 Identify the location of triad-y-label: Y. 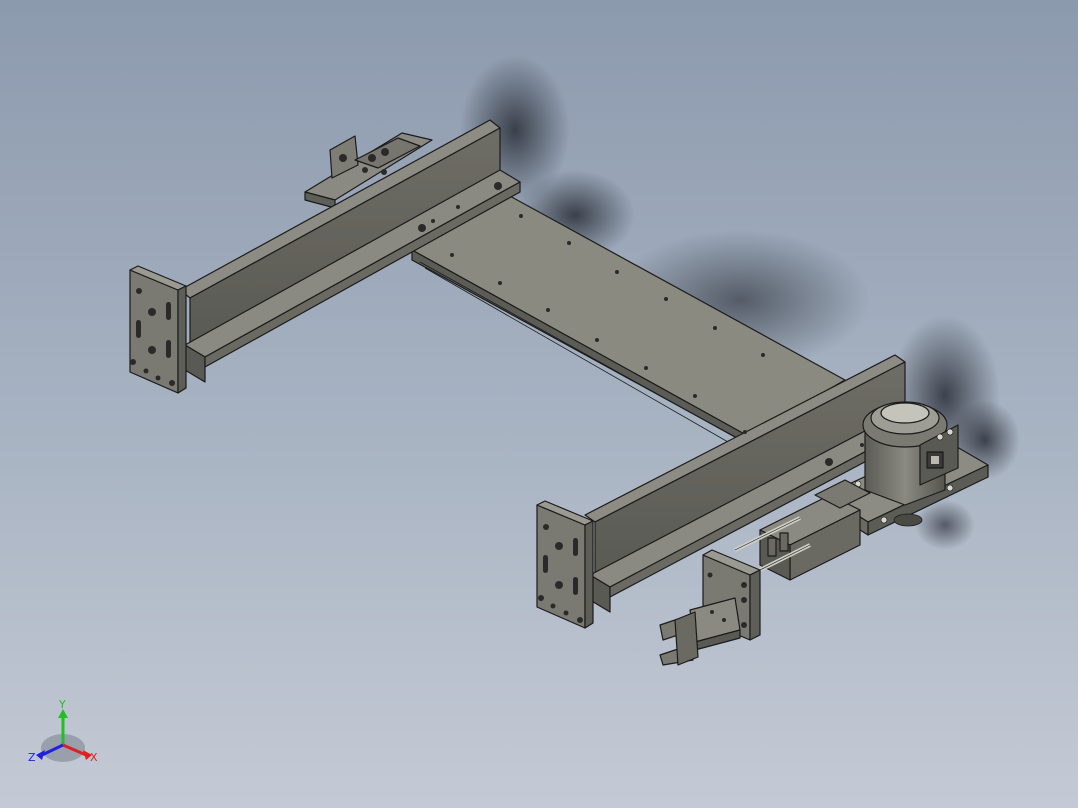
(62, 704).